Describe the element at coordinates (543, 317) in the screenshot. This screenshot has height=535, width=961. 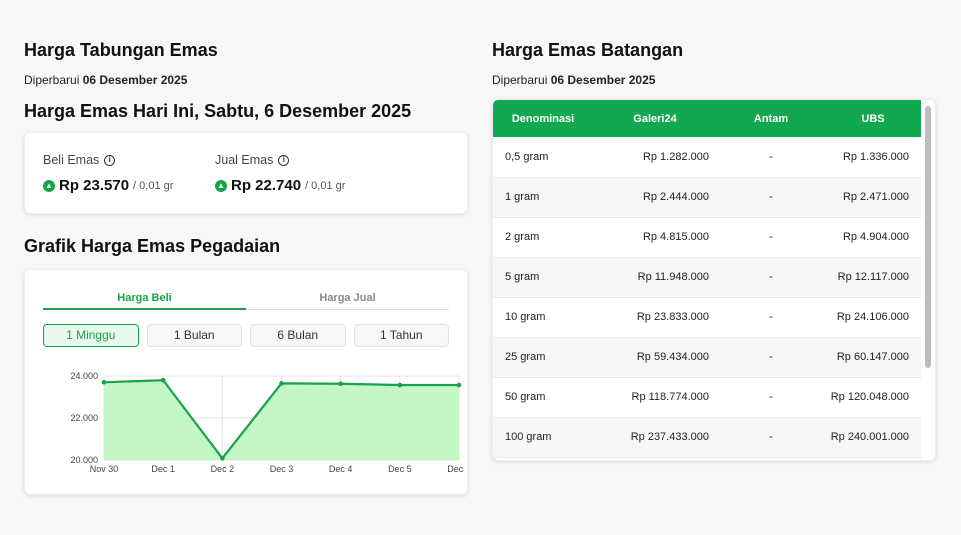
I see `cell-denominasi: 10 gram` at that location.